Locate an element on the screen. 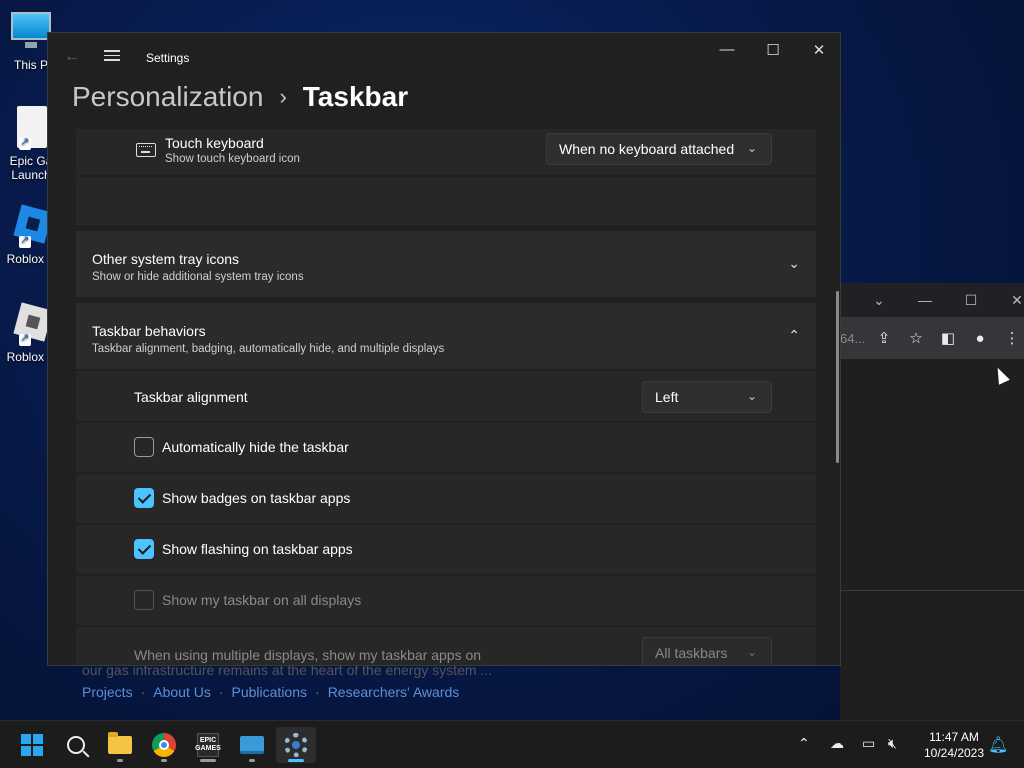 The image size is (1024, 768). maximize-icon: ☐ is located at coordinates (971, 300).